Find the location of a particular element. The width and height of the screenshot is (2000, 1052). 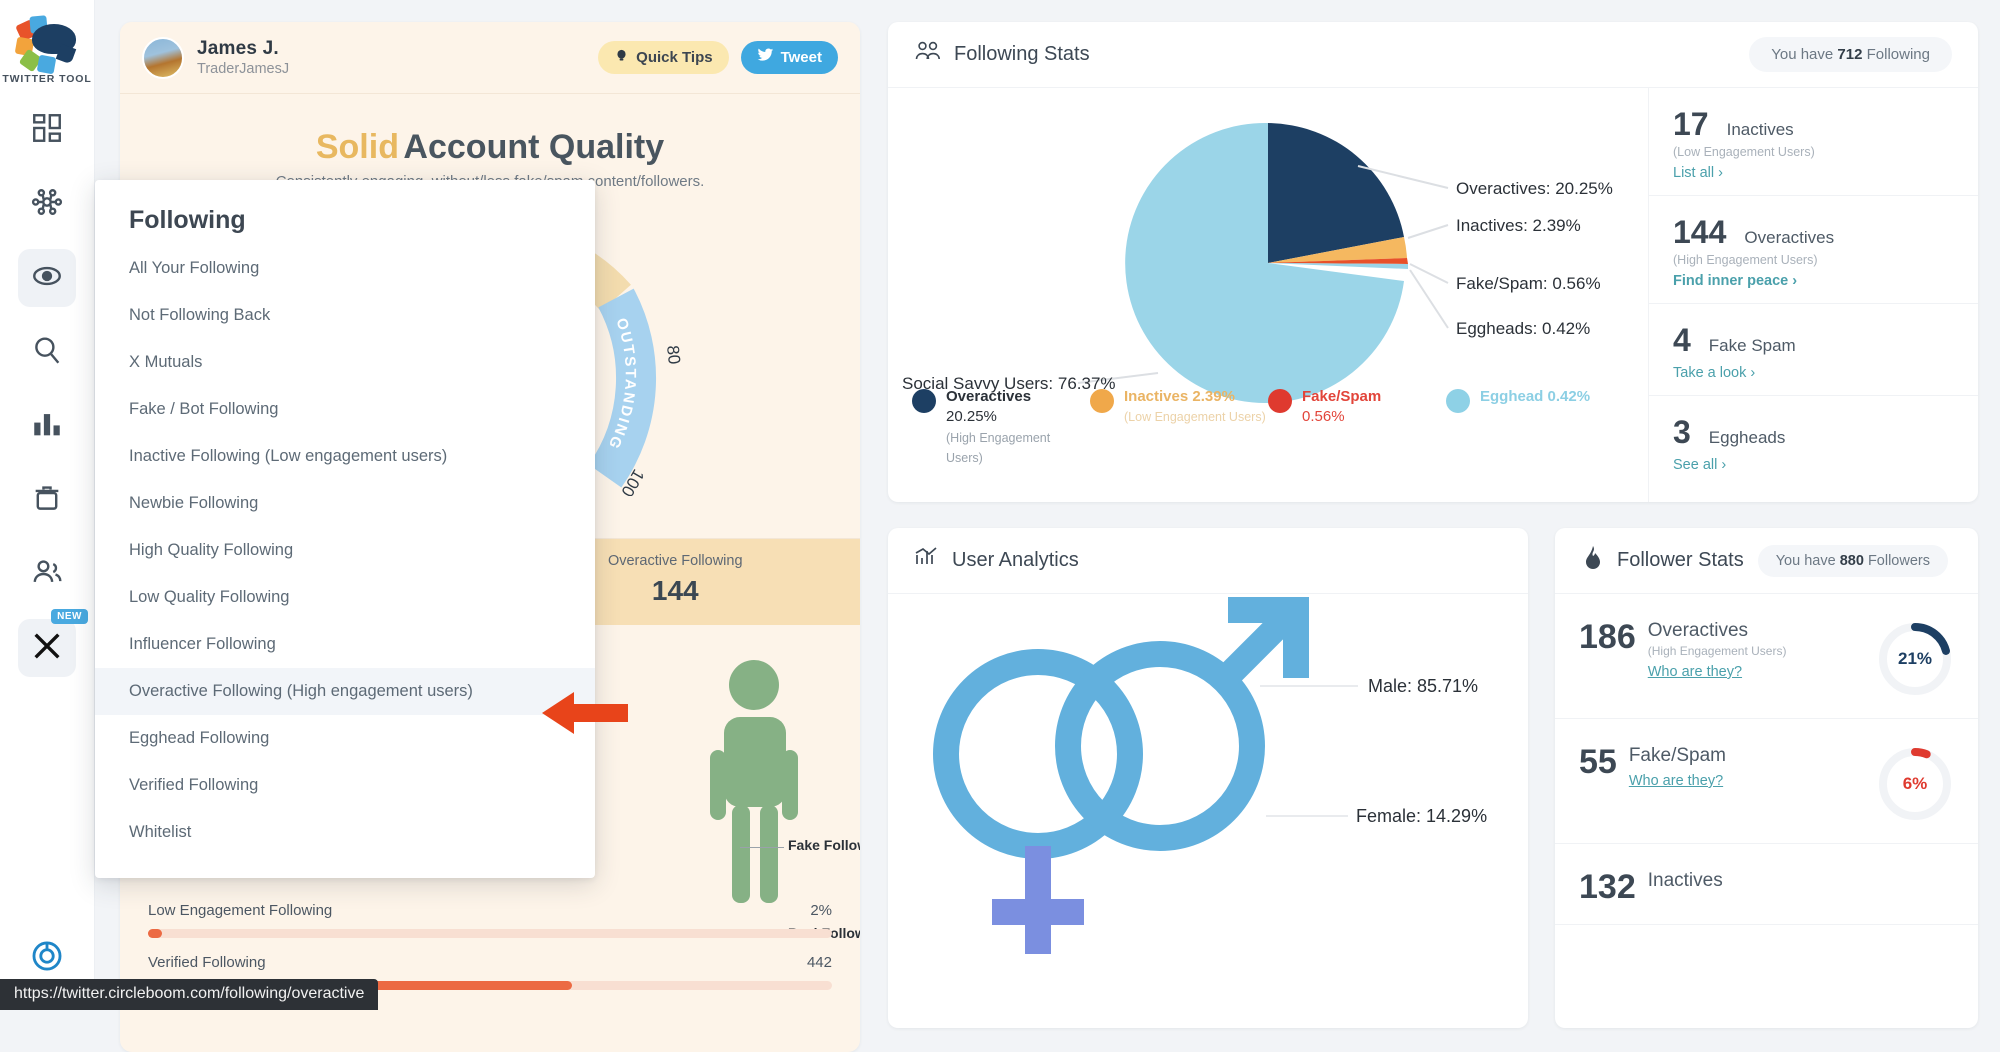

headline-rest: Account Quality is located at coordinates (533, 147).